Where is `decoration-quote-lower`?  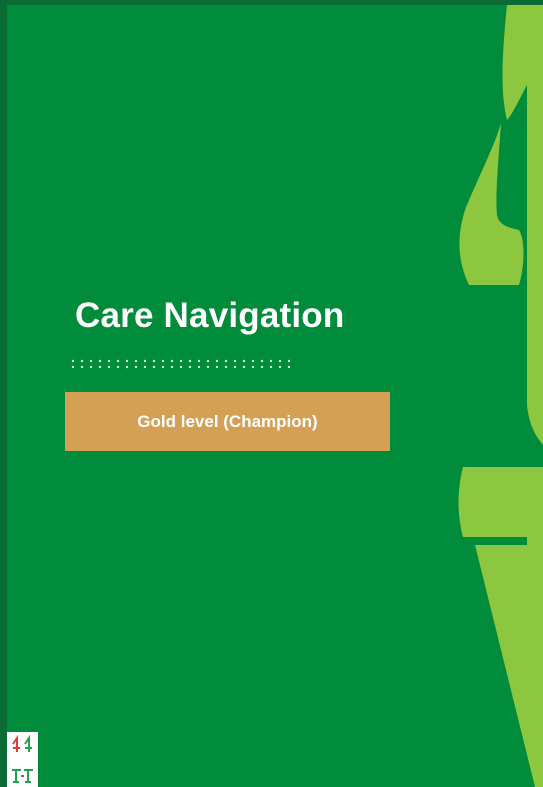
decoration-quote-lower is located at coordinates (500, 627).